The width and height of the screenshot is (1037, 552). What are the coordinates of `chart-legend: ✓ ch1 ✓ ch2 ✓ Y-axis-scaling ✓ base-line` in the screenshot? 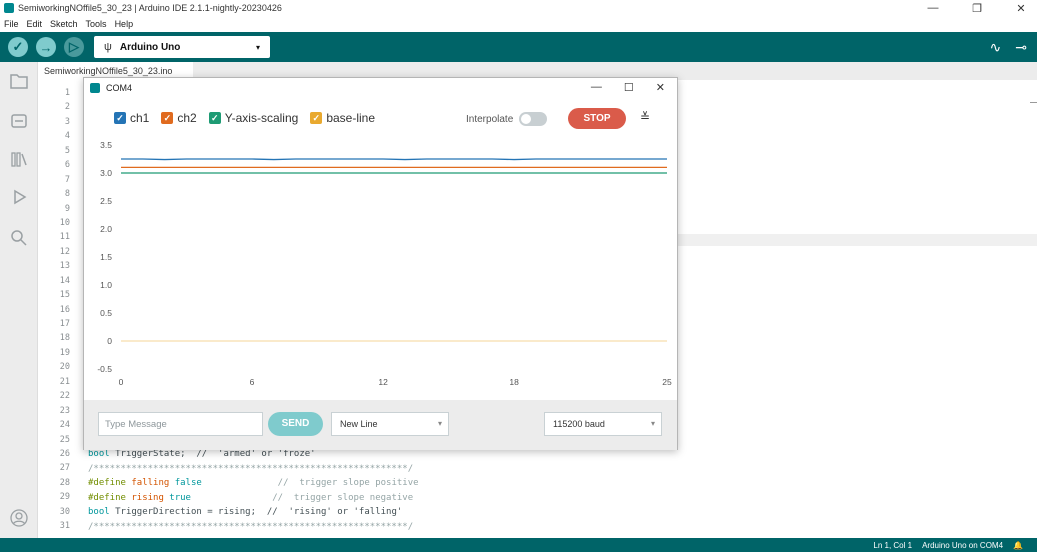 It's located at (250, 118).